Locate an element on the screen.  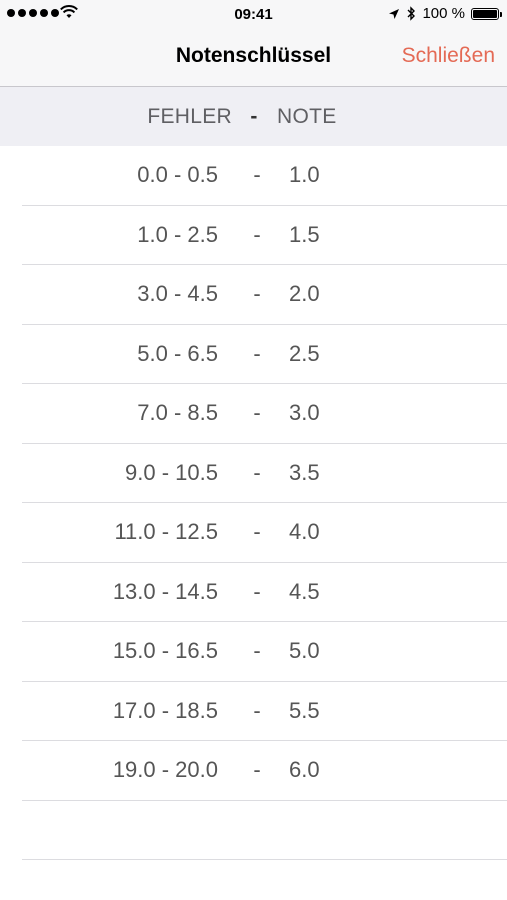
table-row: 3.0 - 4.5 - 2.0 is located at coordinates (253, 295).